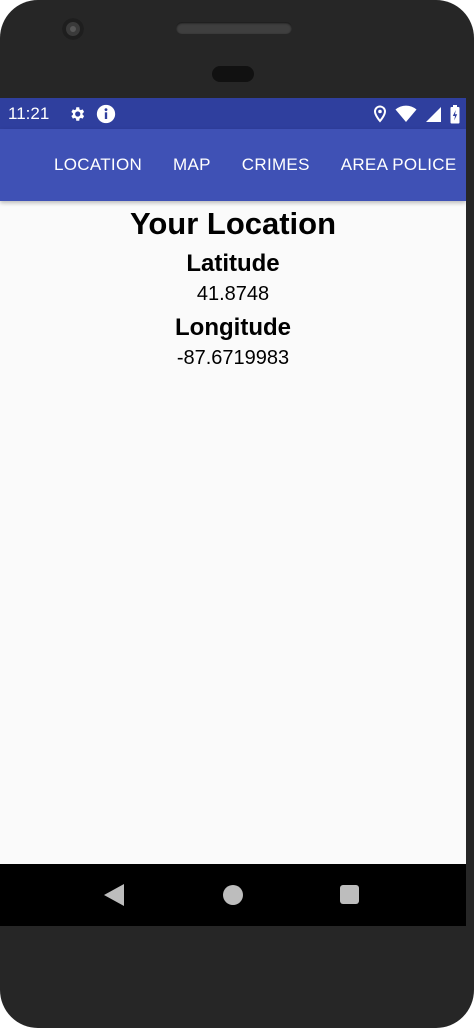 The height and width of the screenshot is (1028, 474). Describe the element at coordinates (380, 114) in the screenshot. I see `location-pin-icon` at that location.